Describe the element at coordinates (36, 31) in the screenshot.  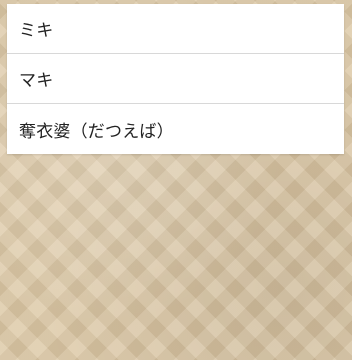
I see `list-item-label: ミキ` at that location.